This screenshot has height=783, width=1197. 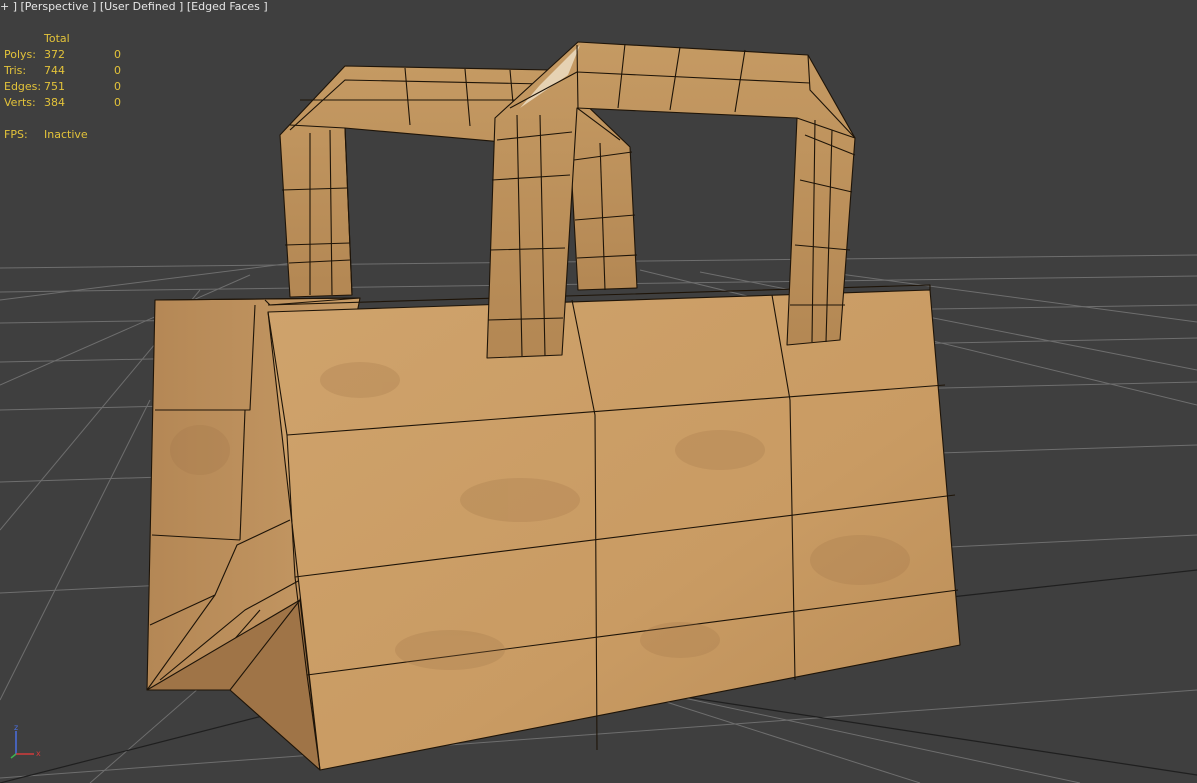 What do you see at coordinates (57, 38) in the screenshot?
I see `stats-header-total: Total` at bounding box center [57, 38].